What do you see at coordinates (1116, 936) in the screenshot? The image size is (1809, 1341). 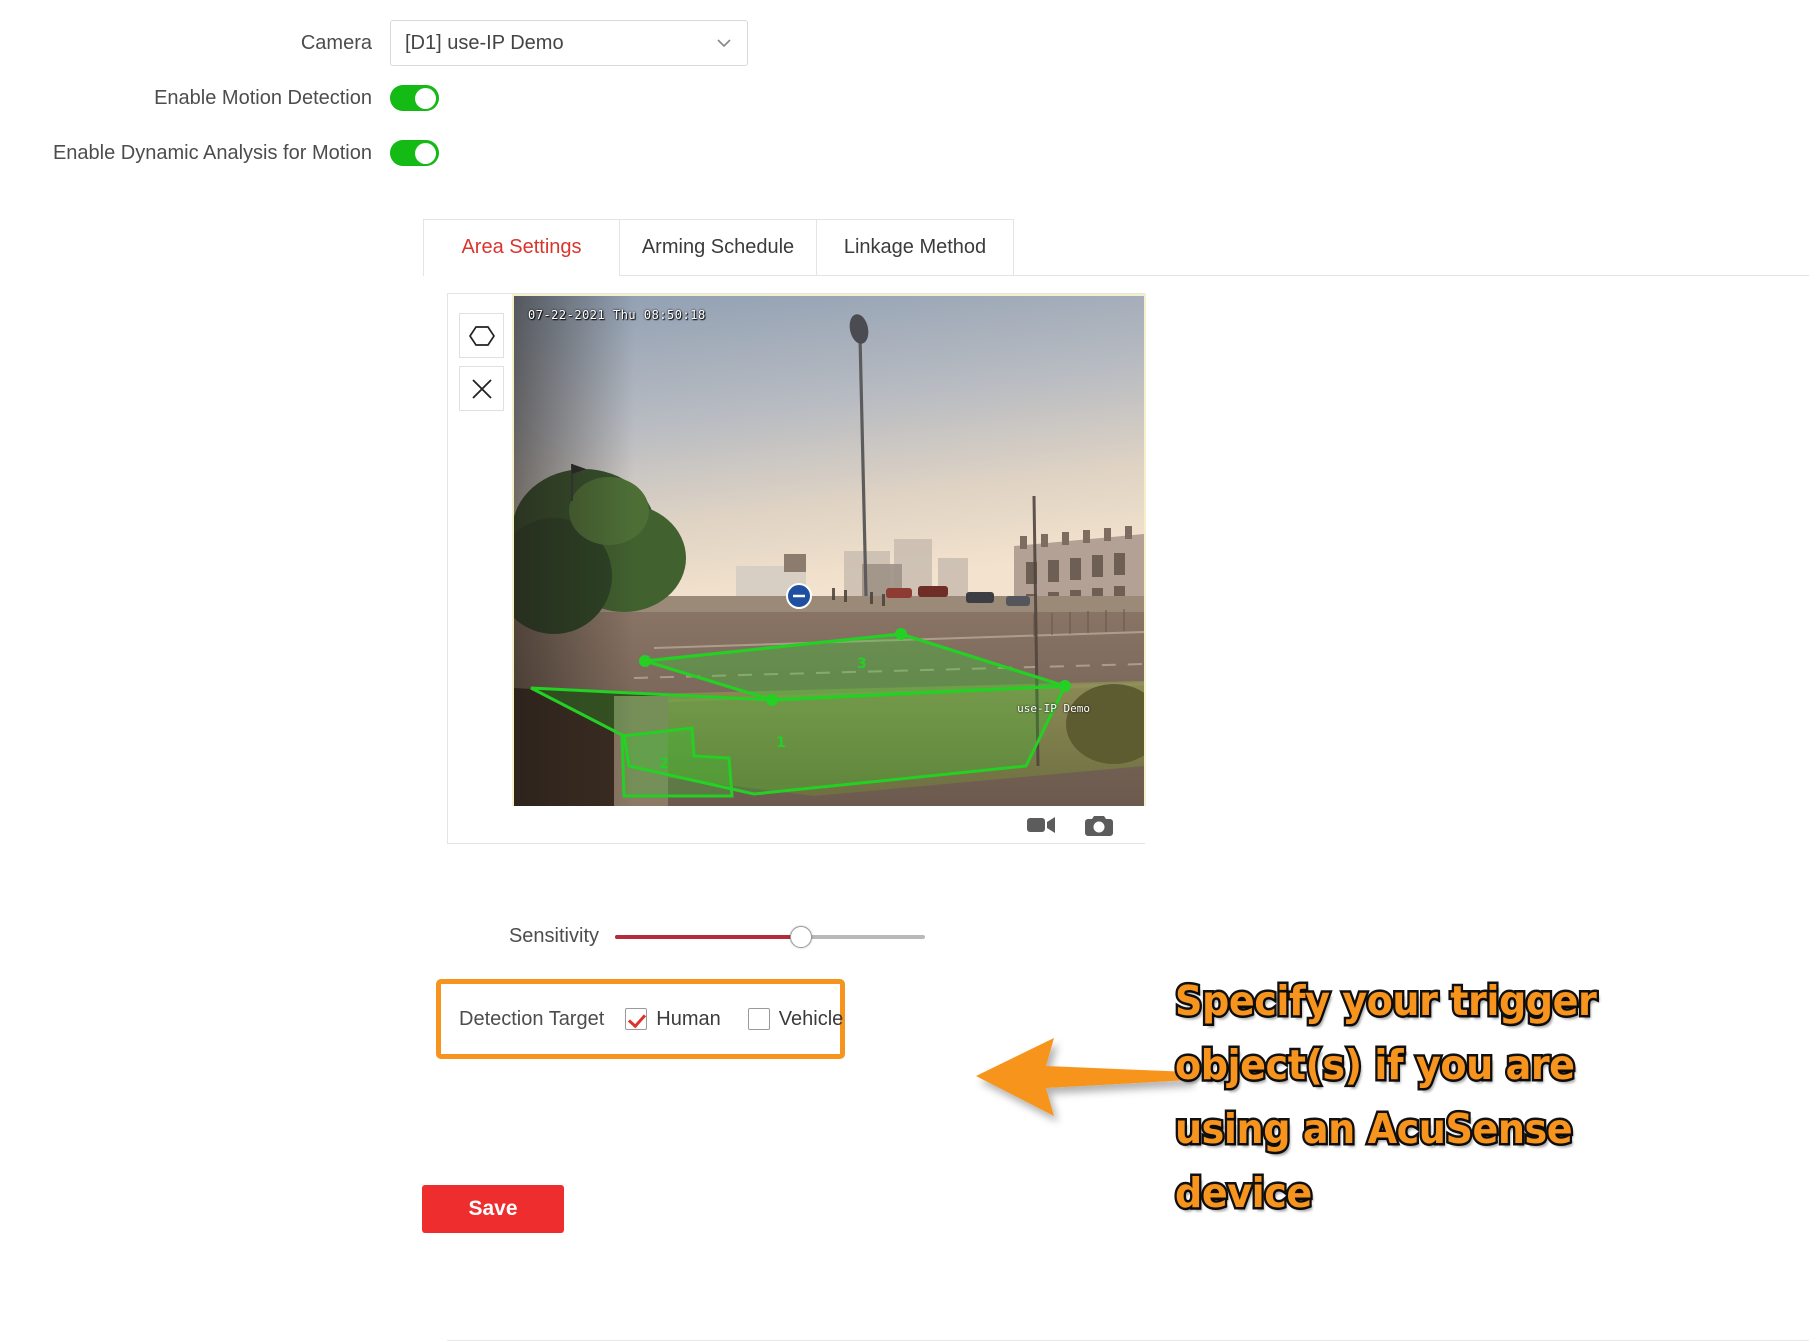 I see `sensitivity-row: Sensitivity` at bounding box center [1116, 936].